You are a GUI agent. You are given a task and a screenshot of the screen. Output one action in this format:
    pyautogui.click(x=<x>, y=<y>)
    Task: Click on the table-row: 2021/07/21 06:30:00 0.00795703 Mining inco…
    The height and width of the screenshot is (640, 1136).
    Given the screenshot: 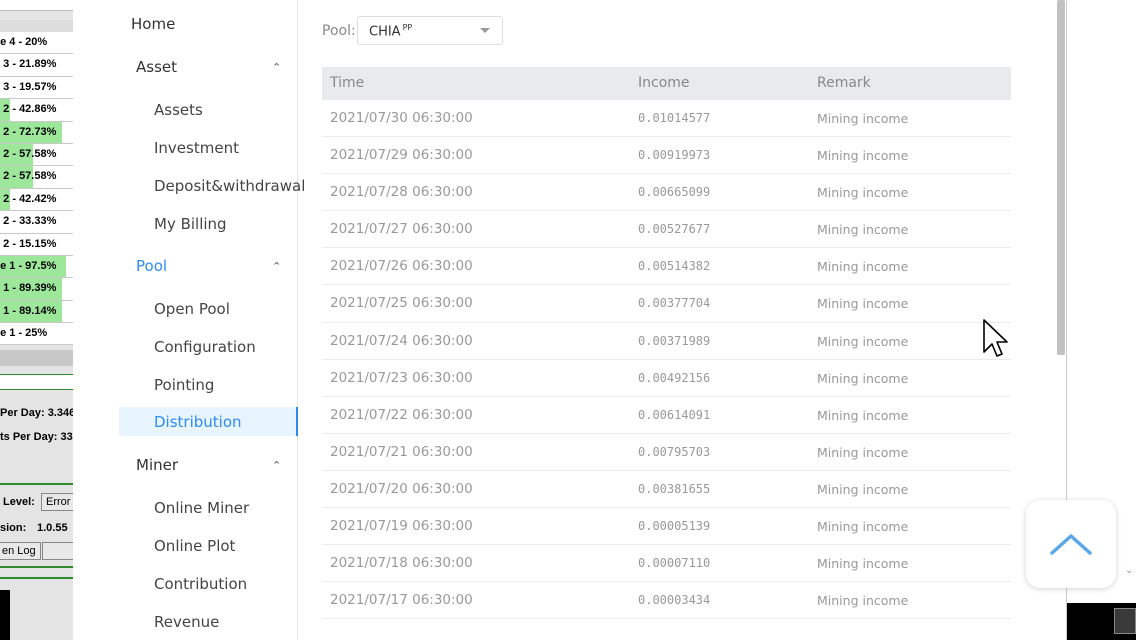 What is the action you would take?
    pyautogui.click(x=666, y=452)
    